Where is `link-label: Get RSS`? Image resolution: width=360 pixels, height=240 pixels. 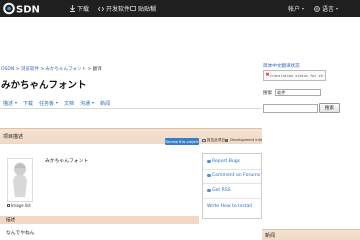 link-label: Get RSS is located at coordinates (221, 190).